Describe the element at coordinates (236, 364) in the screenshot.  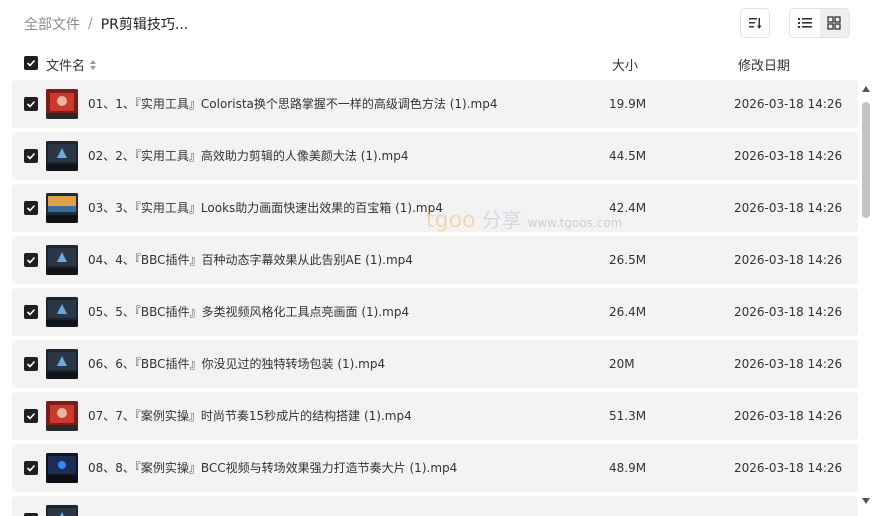
I see `file-name: 06、6、『BBC插件』你没见过的独特转场包装 (1).mp4` at that location.